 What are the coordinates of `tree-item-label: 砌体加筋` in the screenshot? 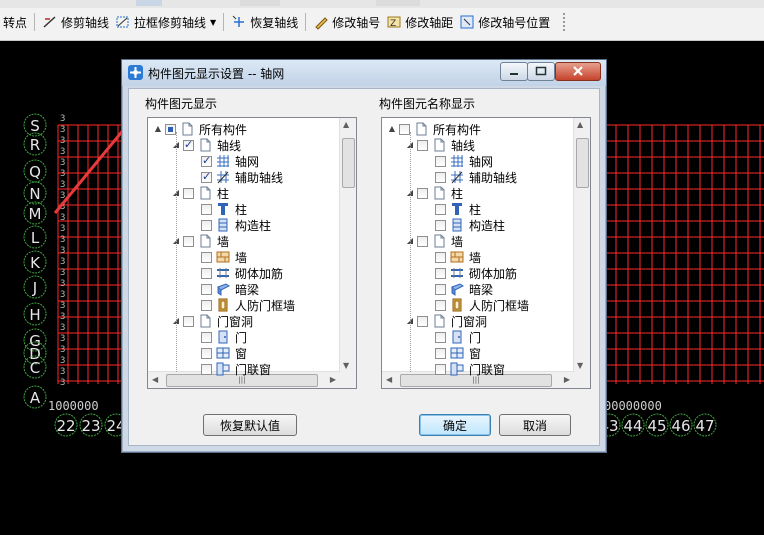 It's located at (493, 273).